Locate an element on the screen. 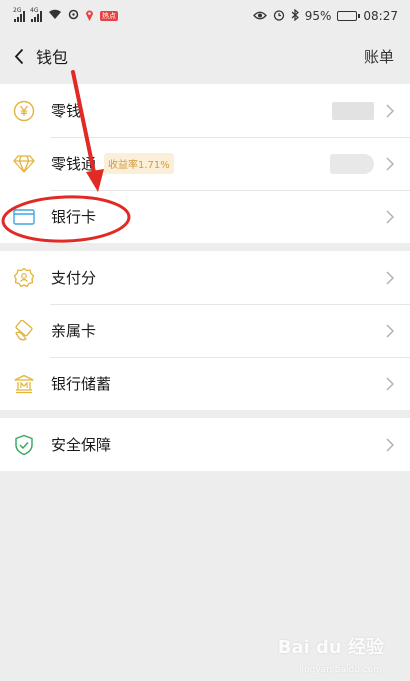 This screenshot has height=681, width=410. back-arrow-icon is located at coordinates (19, 56).